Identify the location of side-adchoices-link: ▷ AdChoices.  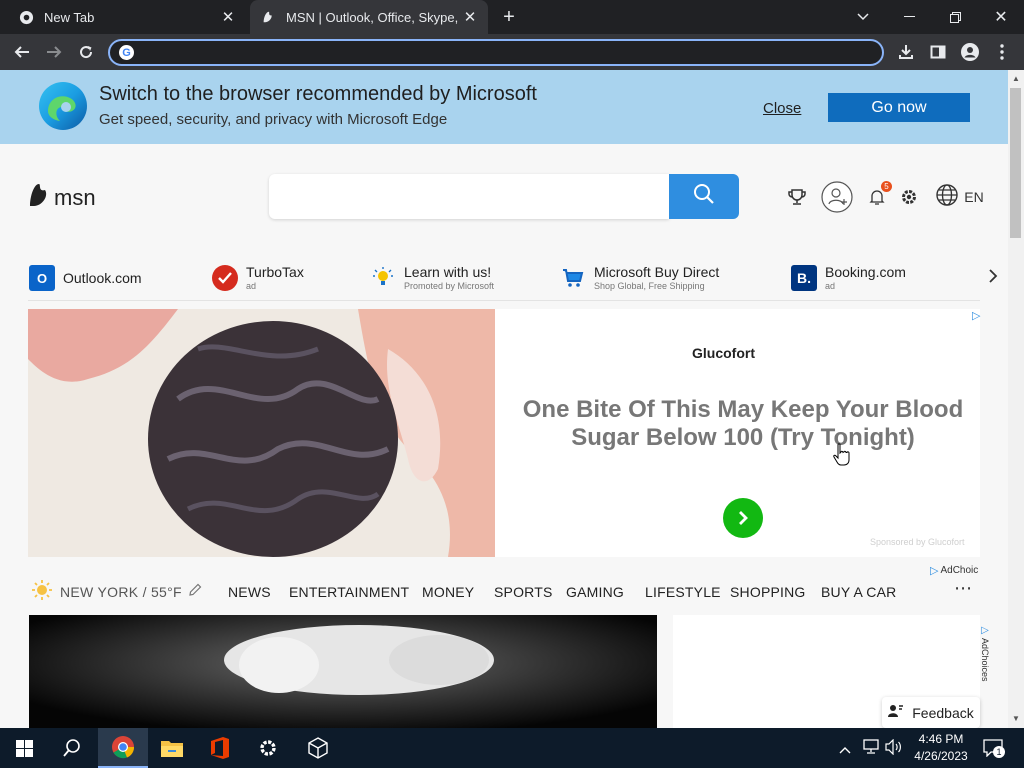
(985, 665).